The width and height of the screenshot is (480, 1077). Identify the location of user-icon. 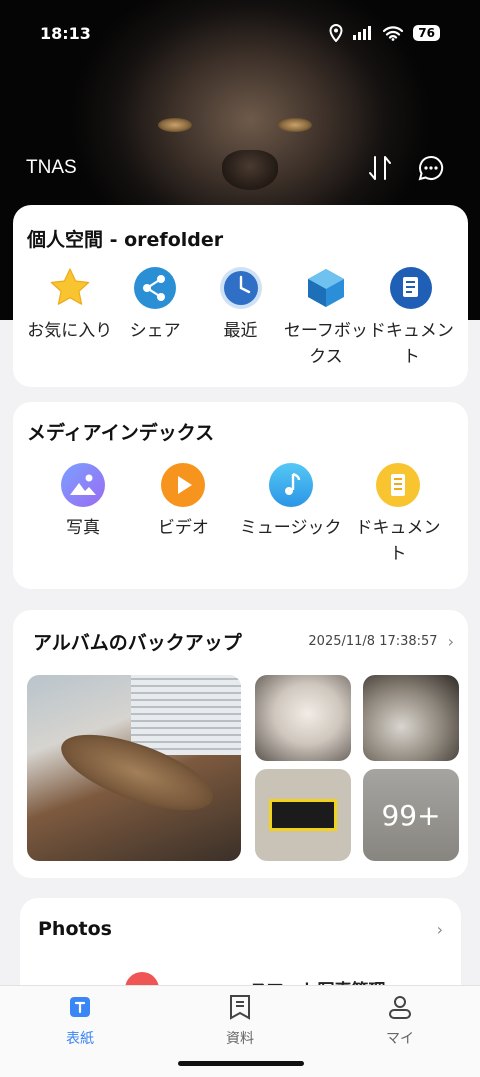
(400, 1007).